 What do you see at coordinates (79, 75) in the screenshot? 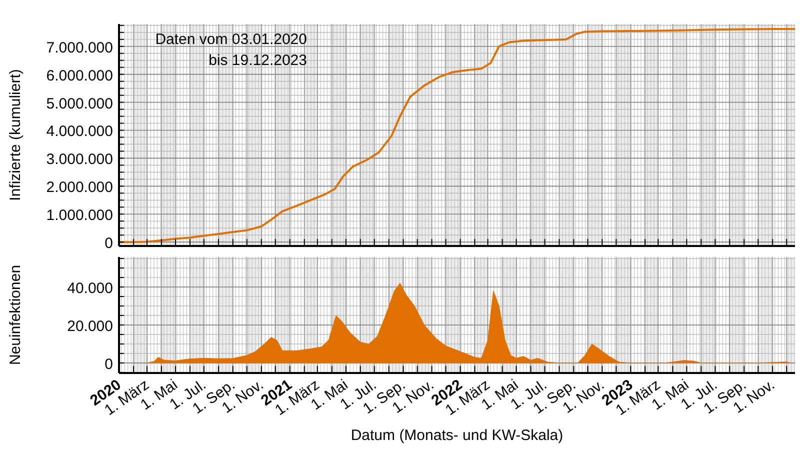
I see `y-tick-label: 6.000.000` at bounding box center [79, 75].